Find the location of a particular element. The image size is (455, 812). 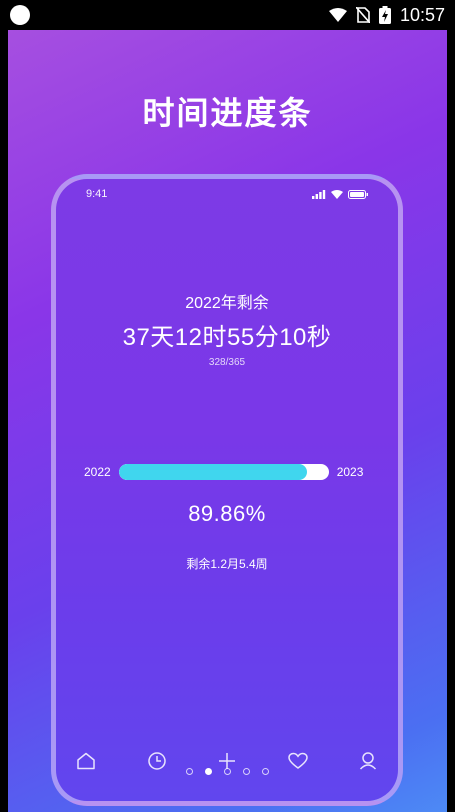

notification-dot-icon is located at coordinates (20, 15).